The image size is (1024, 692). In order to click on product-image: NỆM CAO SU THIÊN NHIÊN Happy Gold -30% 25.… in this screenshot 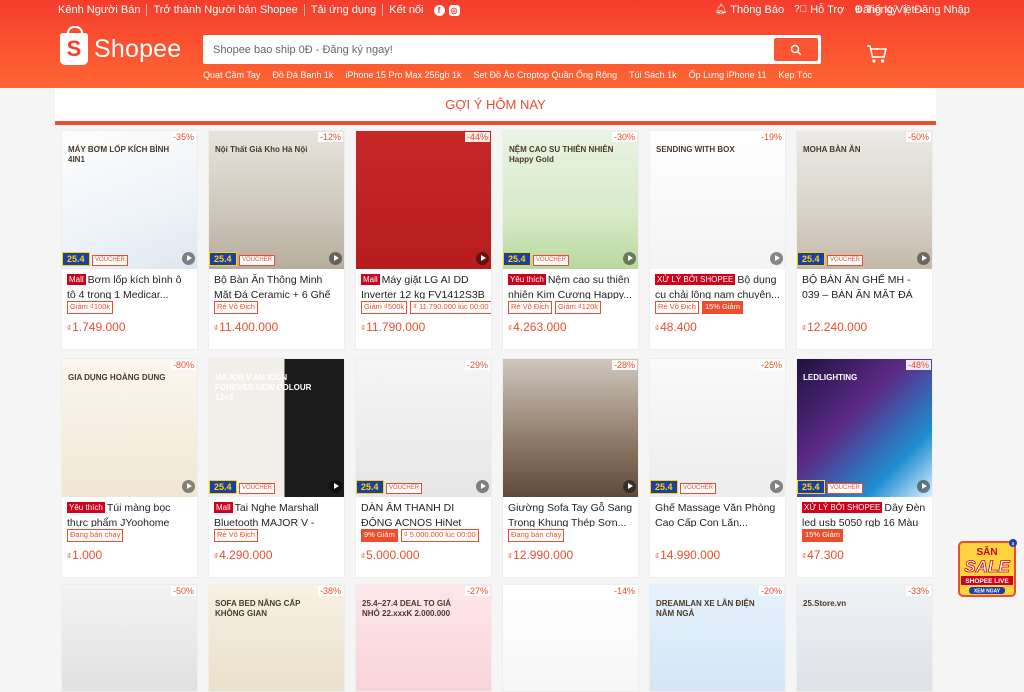, I will do `click(570, 200)`.